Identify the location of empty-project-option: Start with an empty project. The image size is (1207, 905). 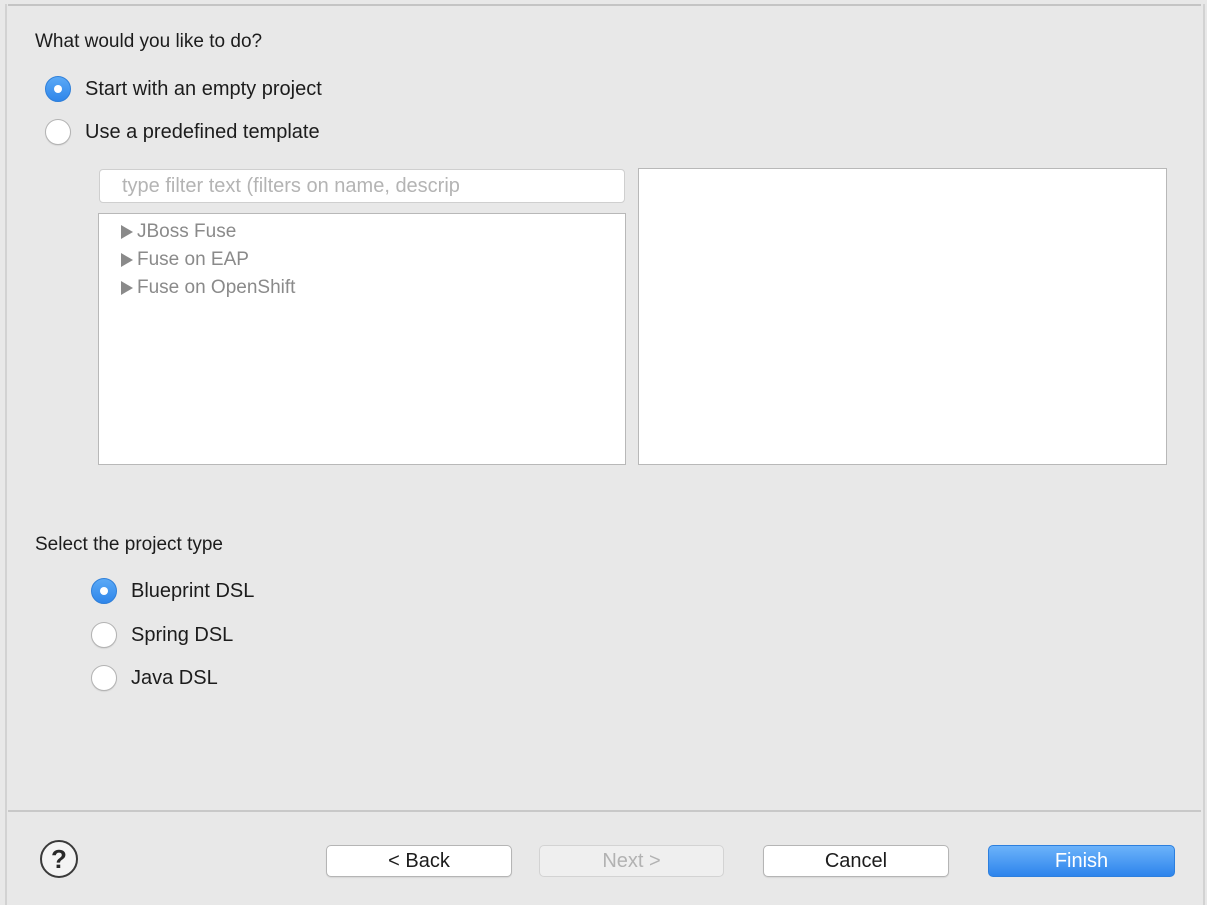
(183, 89).